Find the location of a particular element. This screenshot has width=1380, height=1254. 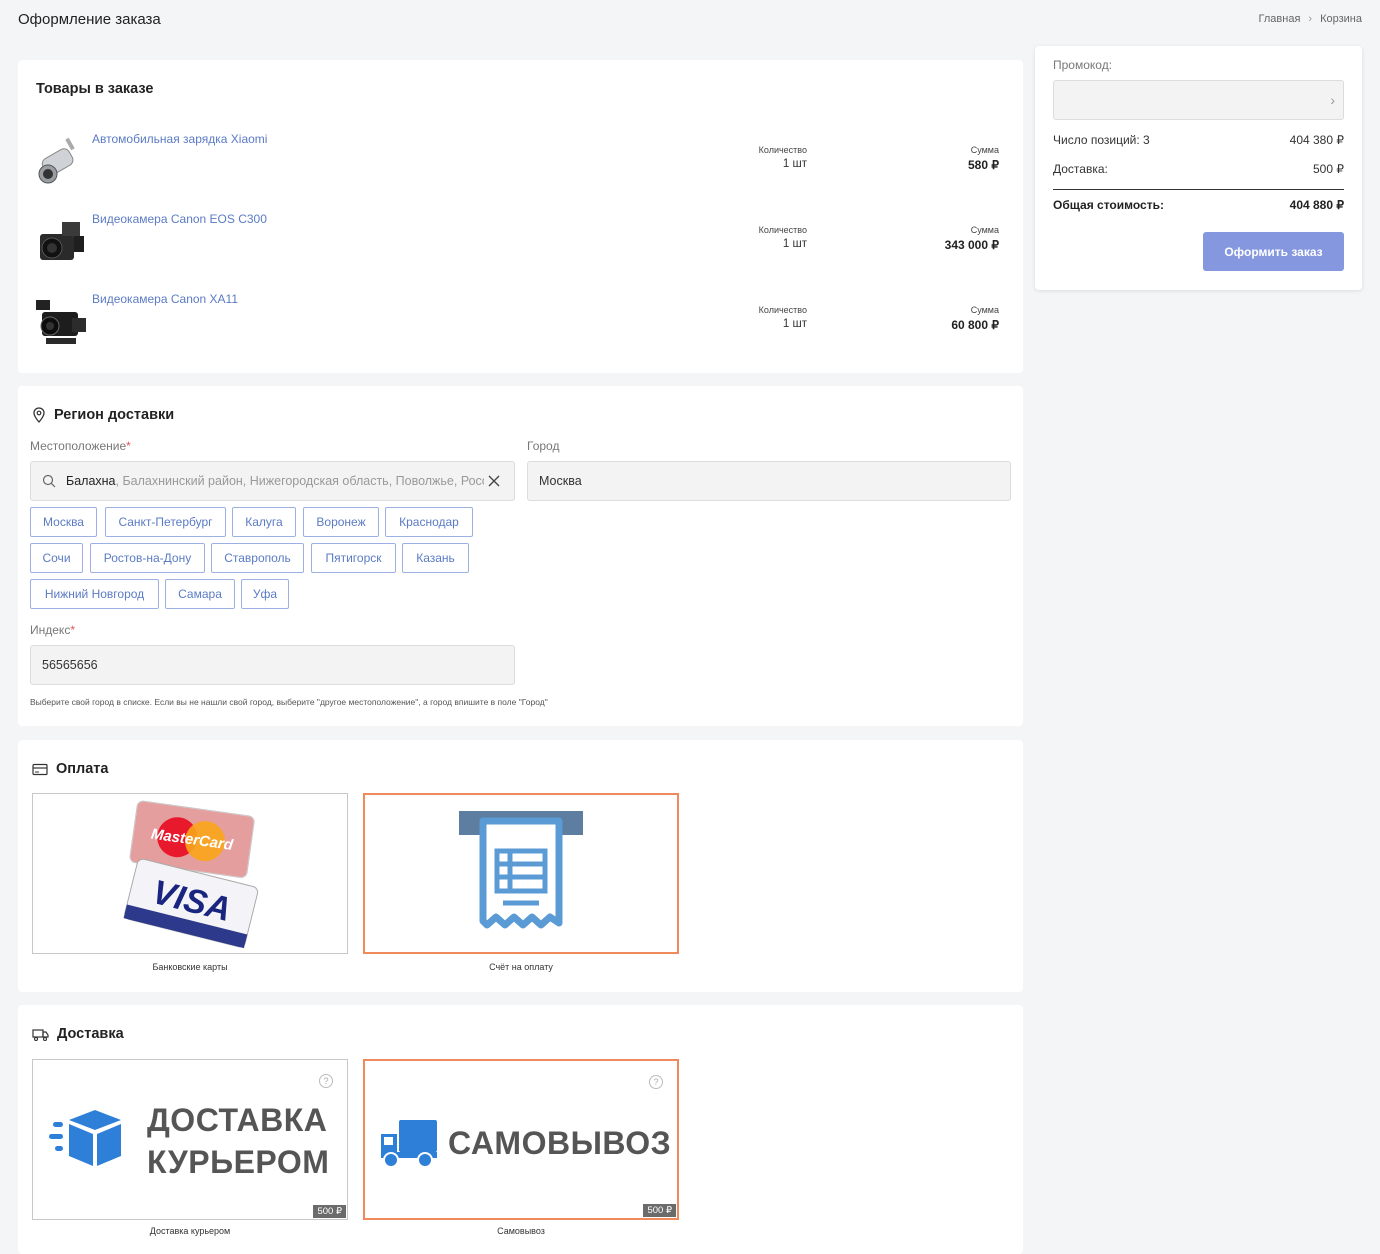

city-chip: Ростов-на-Дону is located at coordinates (147, 558).